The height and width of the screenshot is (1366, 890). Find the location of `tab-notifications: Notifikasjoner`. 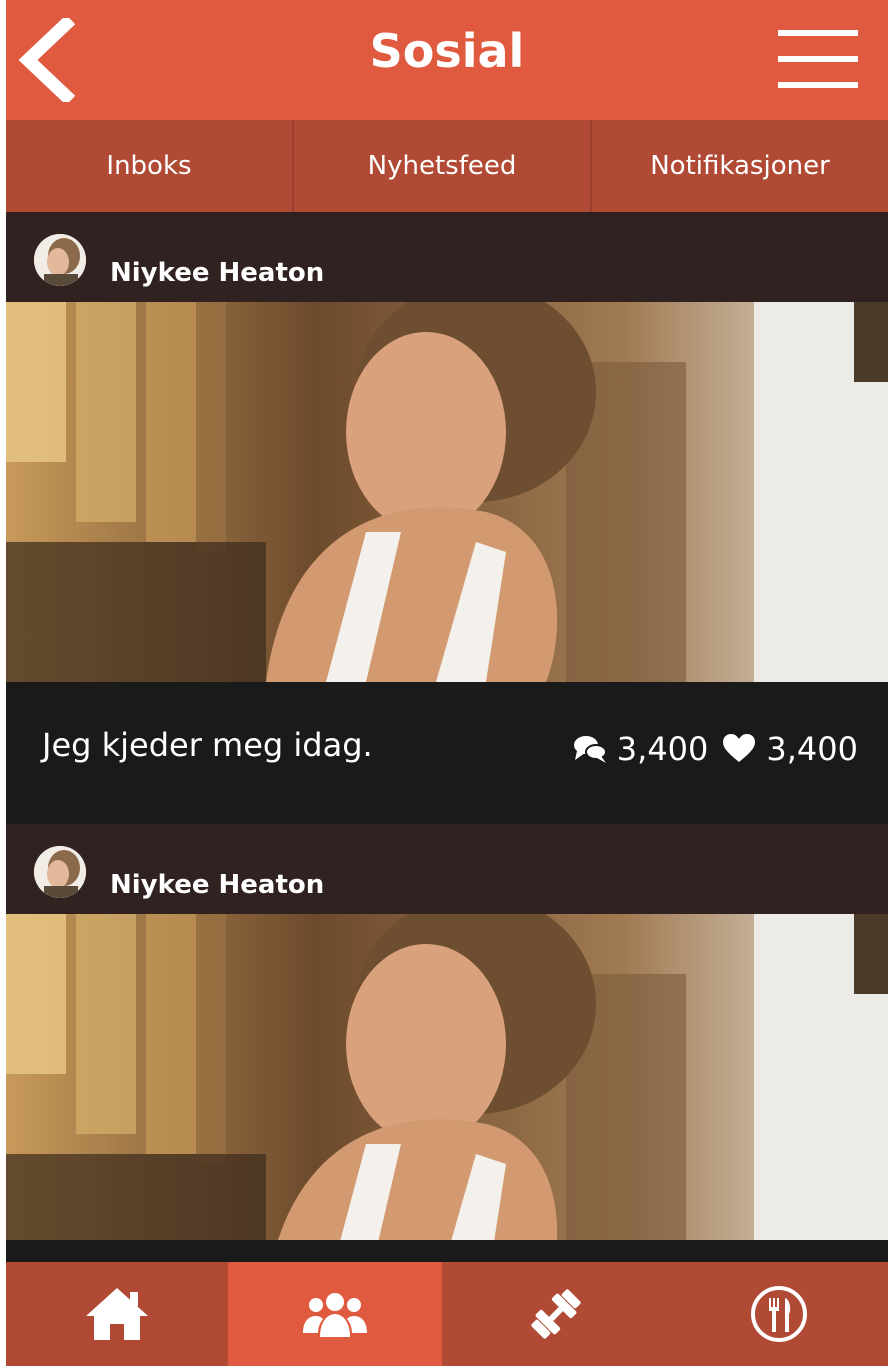

tab-notifications: Notifikasjoner is located at coordinates (739, 166).